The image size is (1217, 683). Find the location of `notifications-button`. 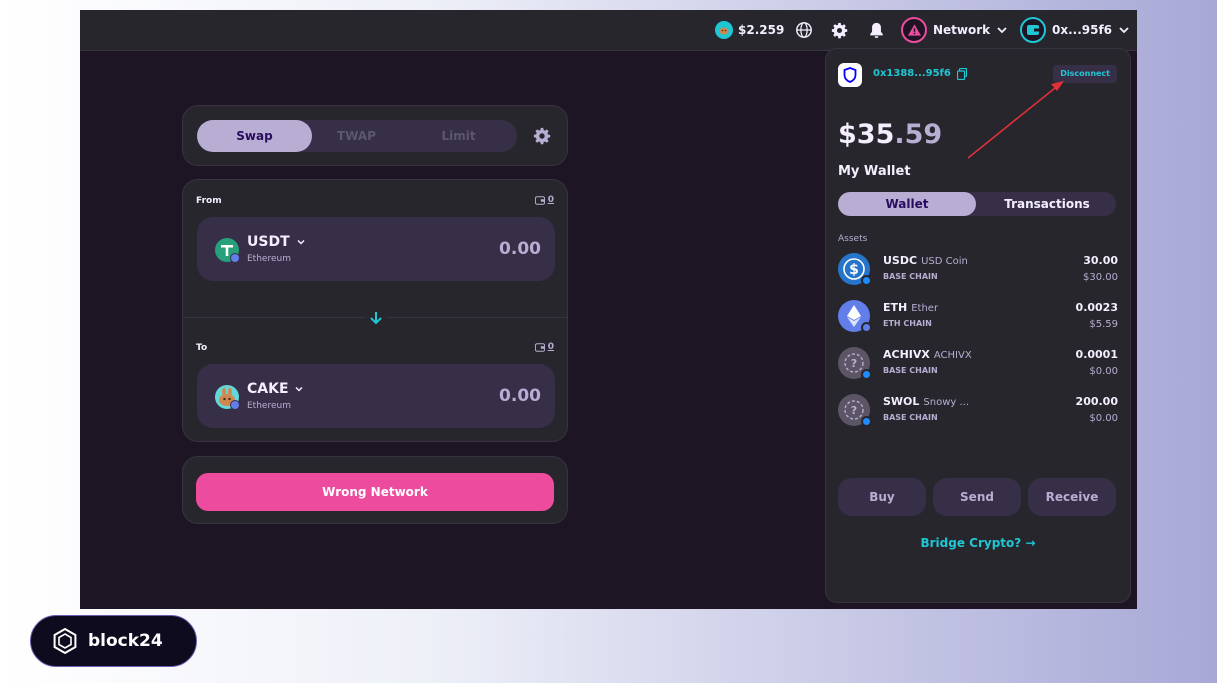

notifications-button is located at coordinates (876, 30).